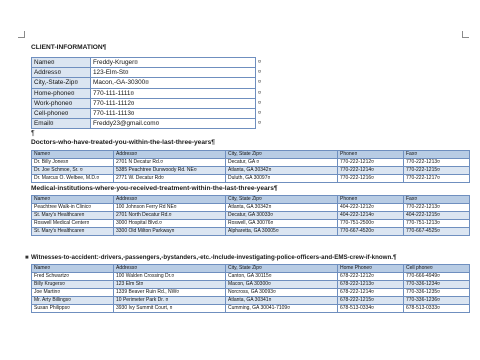 This screenshot has height=360, width=480. I want to click on paragraph-mark: ¶, so click(33, 133).